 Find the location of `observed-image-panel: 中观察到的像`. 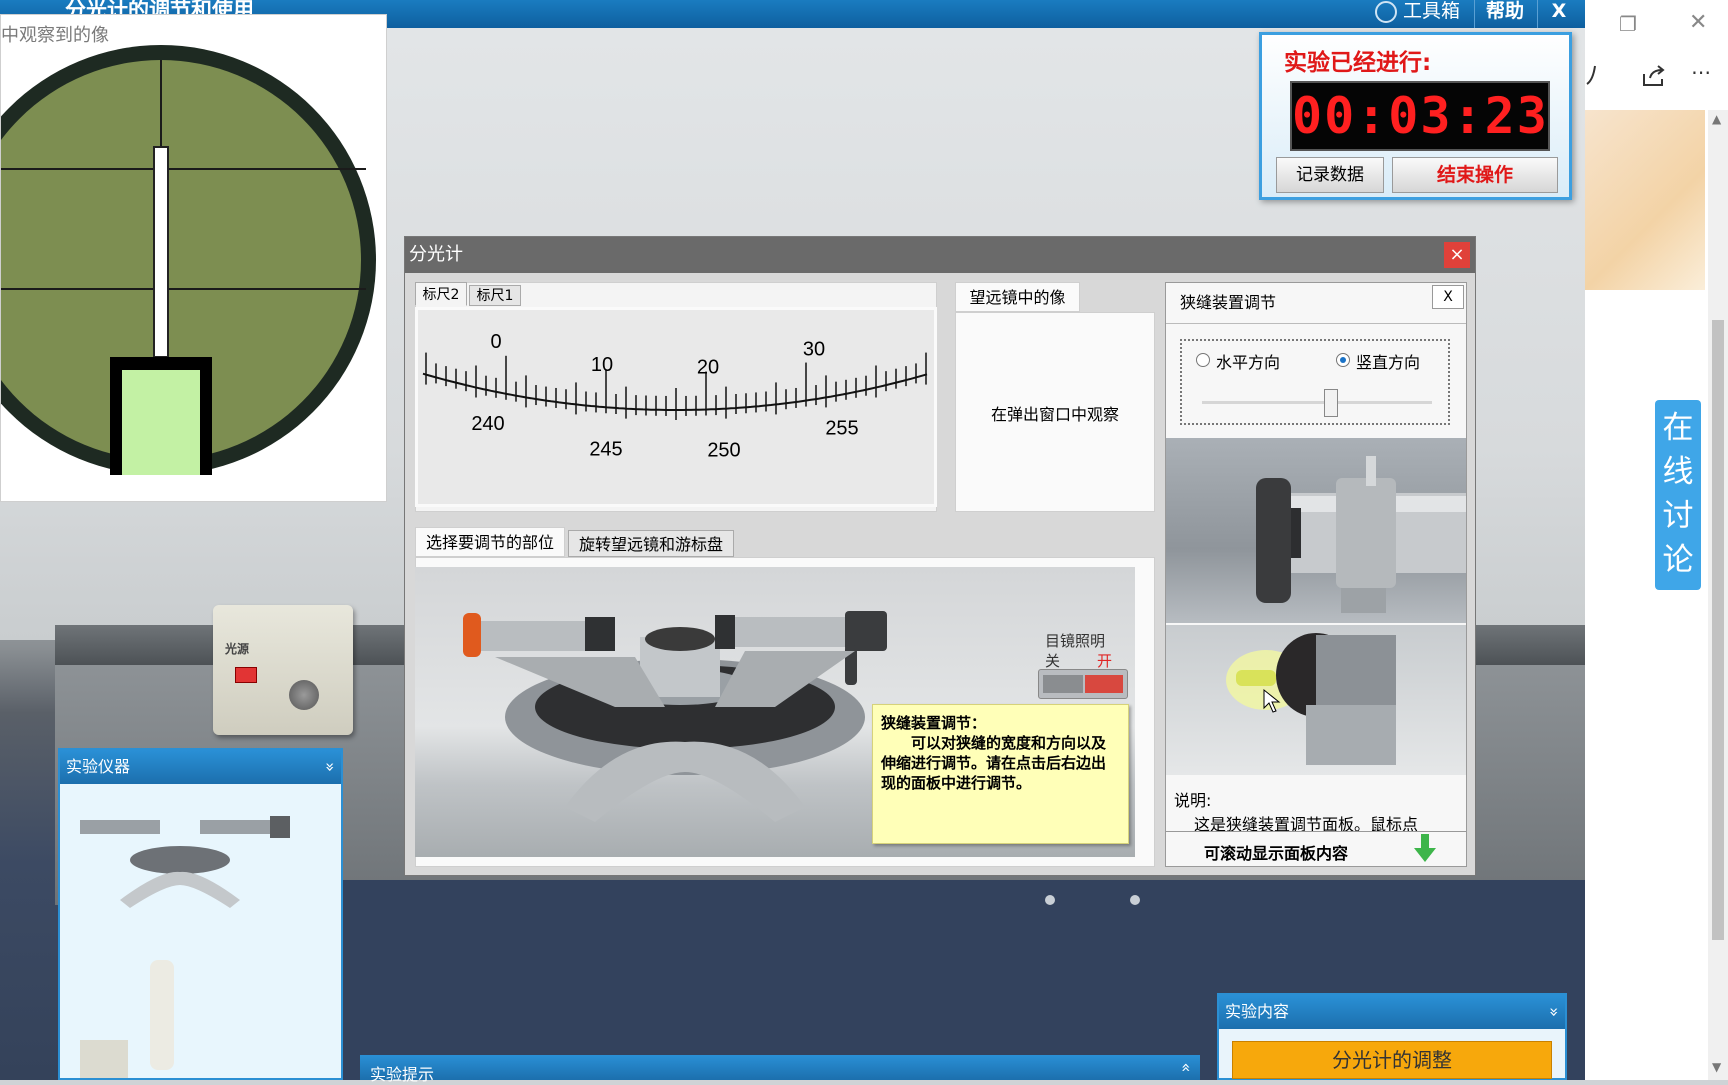

observed-image-panel: 中观察到的像 is located at coordinates (193, 258).